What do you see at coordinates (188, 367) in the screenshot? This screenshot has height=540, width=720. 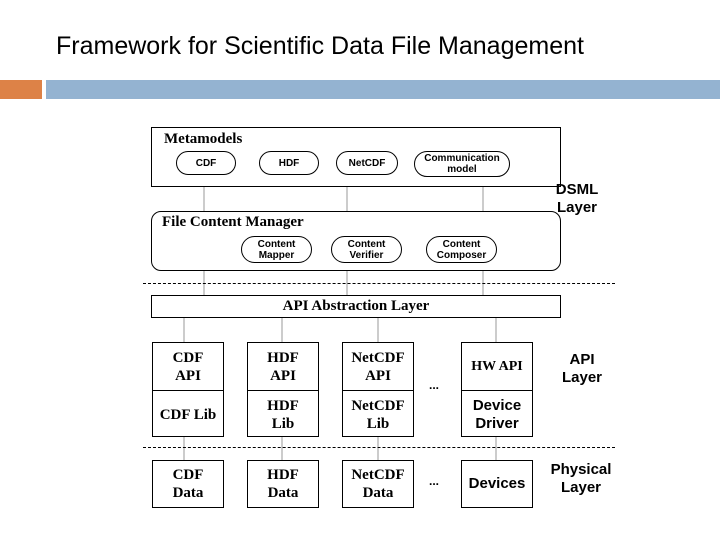 I see `cdf-api: CDF API` at bounding box center [188, 367].